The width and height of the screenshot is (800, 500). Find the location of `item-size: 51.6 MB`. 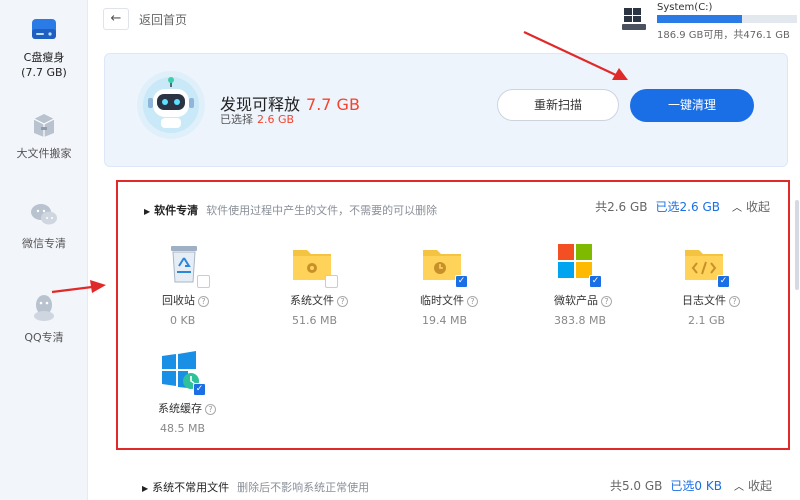

item-size: 51.6 MB is located at coordinates (315, 320).